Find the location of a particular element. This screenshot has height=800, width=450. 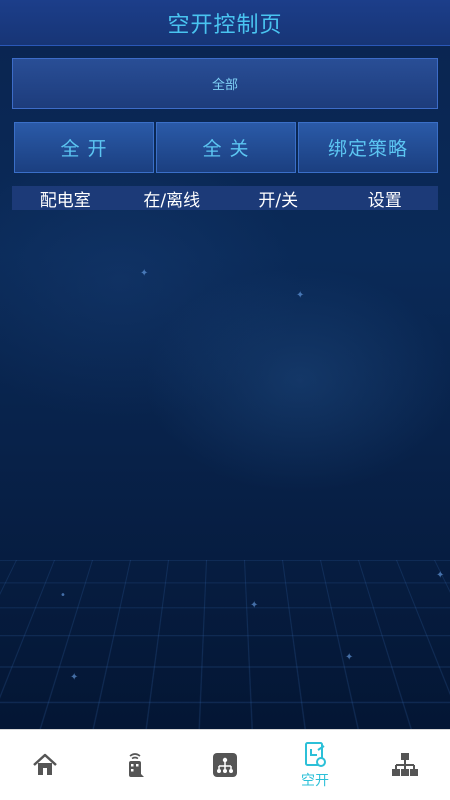

network-device-icon is located at coordinates (225, 765).